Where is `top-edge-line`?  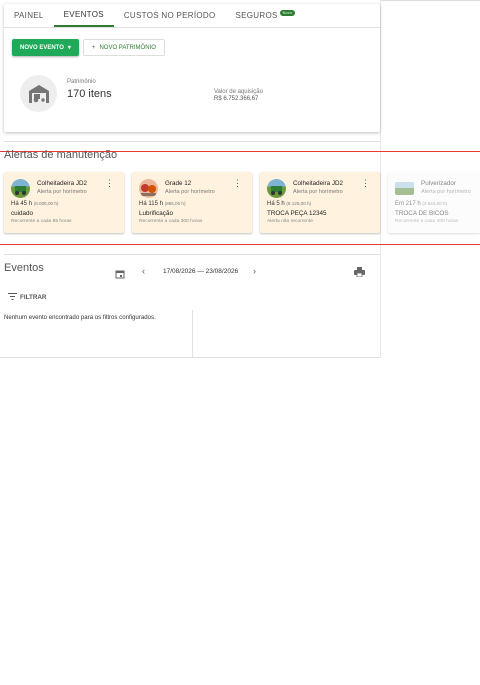 top-edge-line is located at coordinates (430, 0).